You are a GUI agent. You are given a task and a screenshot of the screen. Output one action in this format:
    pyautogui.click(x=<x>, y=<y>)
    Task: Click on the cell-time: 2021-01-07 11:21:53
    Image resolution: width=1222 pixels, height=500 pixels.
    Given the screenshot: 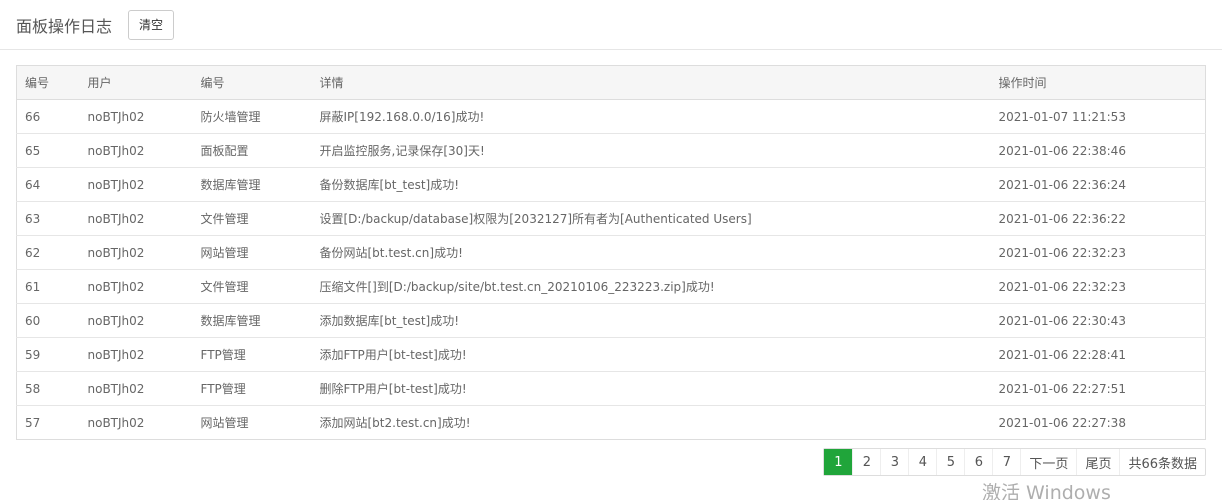 What is the action you would take?
    pyautogui.click(x=1098, y=116)
    